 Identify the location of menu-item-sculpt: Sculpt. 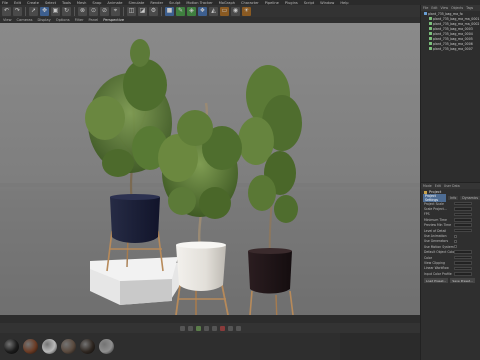
(174, 3).